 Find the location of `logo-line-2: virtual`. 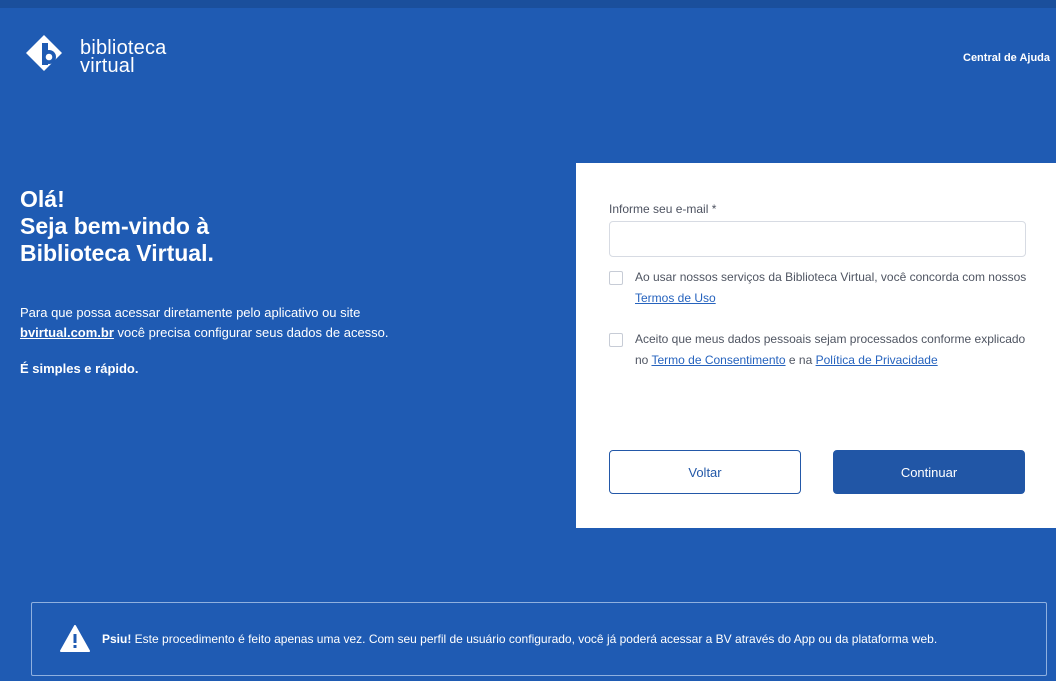

logo-line-2: virtual is located at coordinates (107, 66).